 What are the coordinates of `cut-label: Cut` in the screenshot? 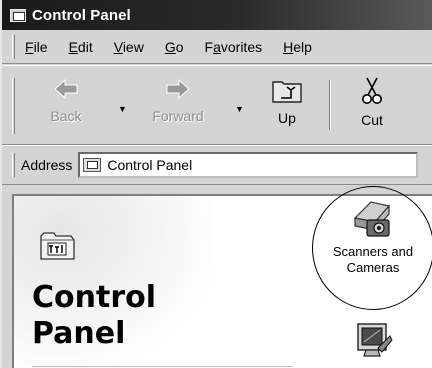 It's located at (372, 120).